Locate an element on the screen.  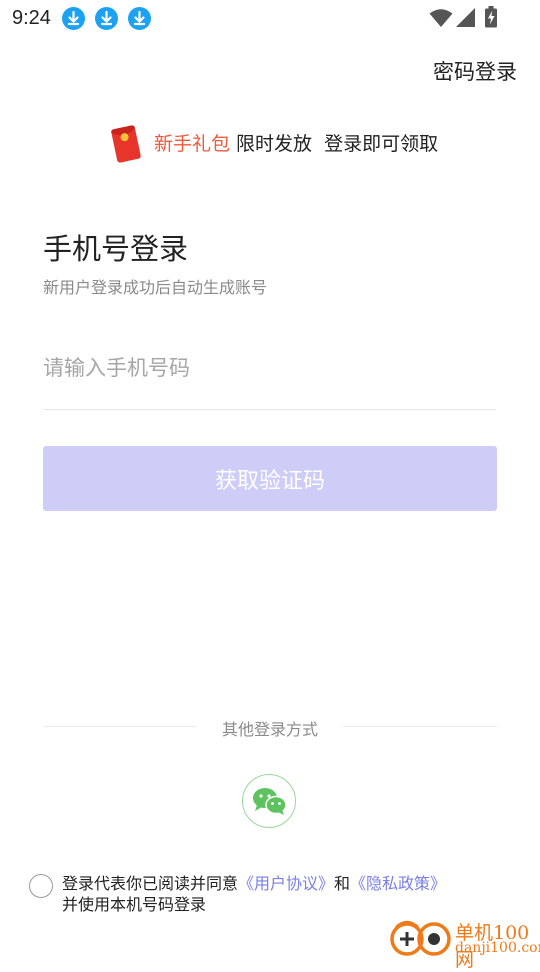
status-time: 9:24 is located at coordinates (31, 18).